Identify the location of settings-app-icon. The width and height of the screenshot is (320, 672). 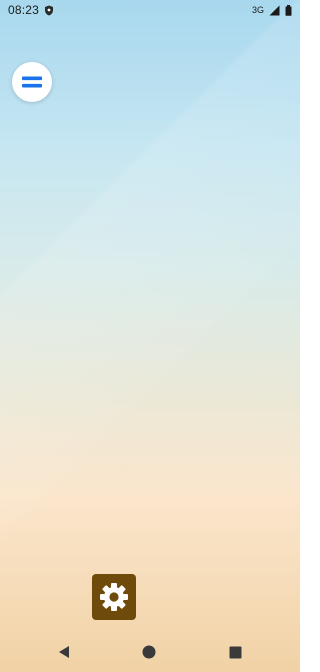
(114, 597).